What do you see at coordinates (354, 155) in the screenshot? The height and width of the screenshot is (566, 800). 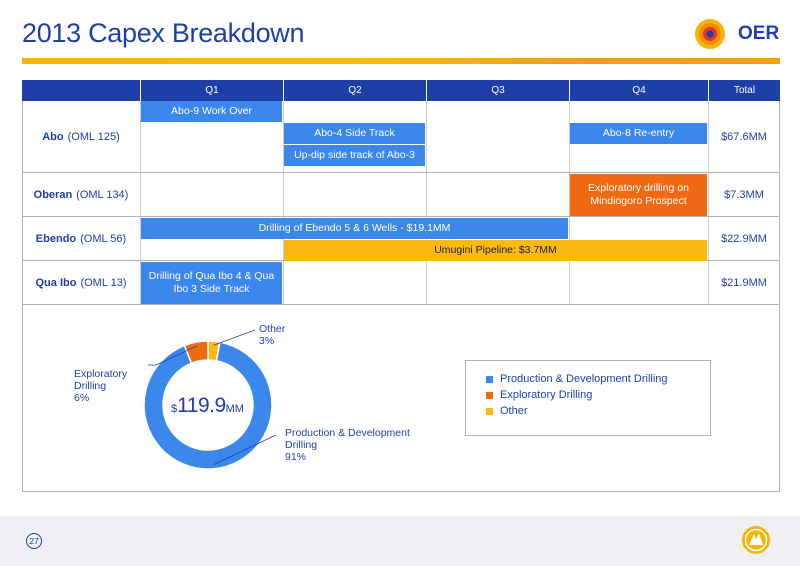 I see `activity-bar: Up-dip side track of Abo-3` at bounding box center [354, 155].